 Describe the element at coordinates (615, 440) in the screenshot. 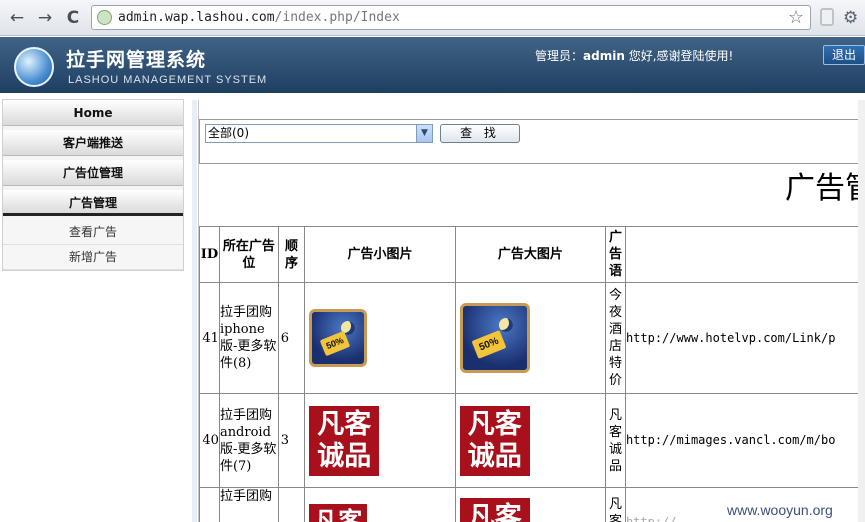

I see `cell-text: 凡客诚品` at that location.